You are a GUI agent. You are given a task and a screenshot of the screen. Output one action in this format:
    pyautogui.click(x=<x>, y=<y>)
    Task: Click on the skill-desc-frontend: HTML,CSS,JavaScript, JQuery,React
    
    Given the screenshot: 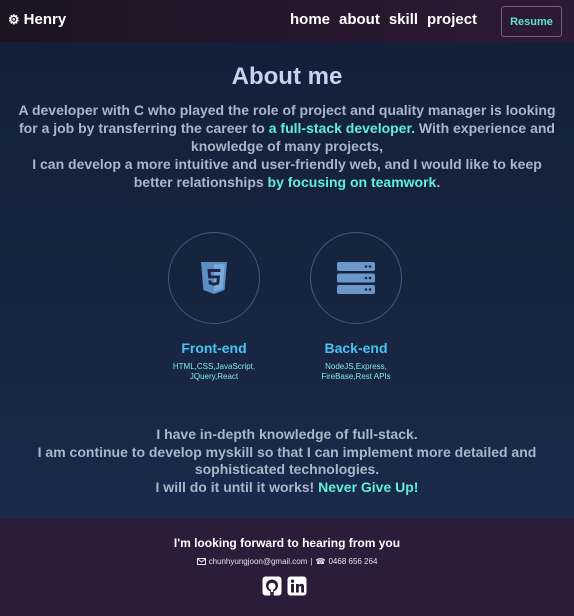 What is the action you would take?
    pyautogui.click(x=214, y=372)
    